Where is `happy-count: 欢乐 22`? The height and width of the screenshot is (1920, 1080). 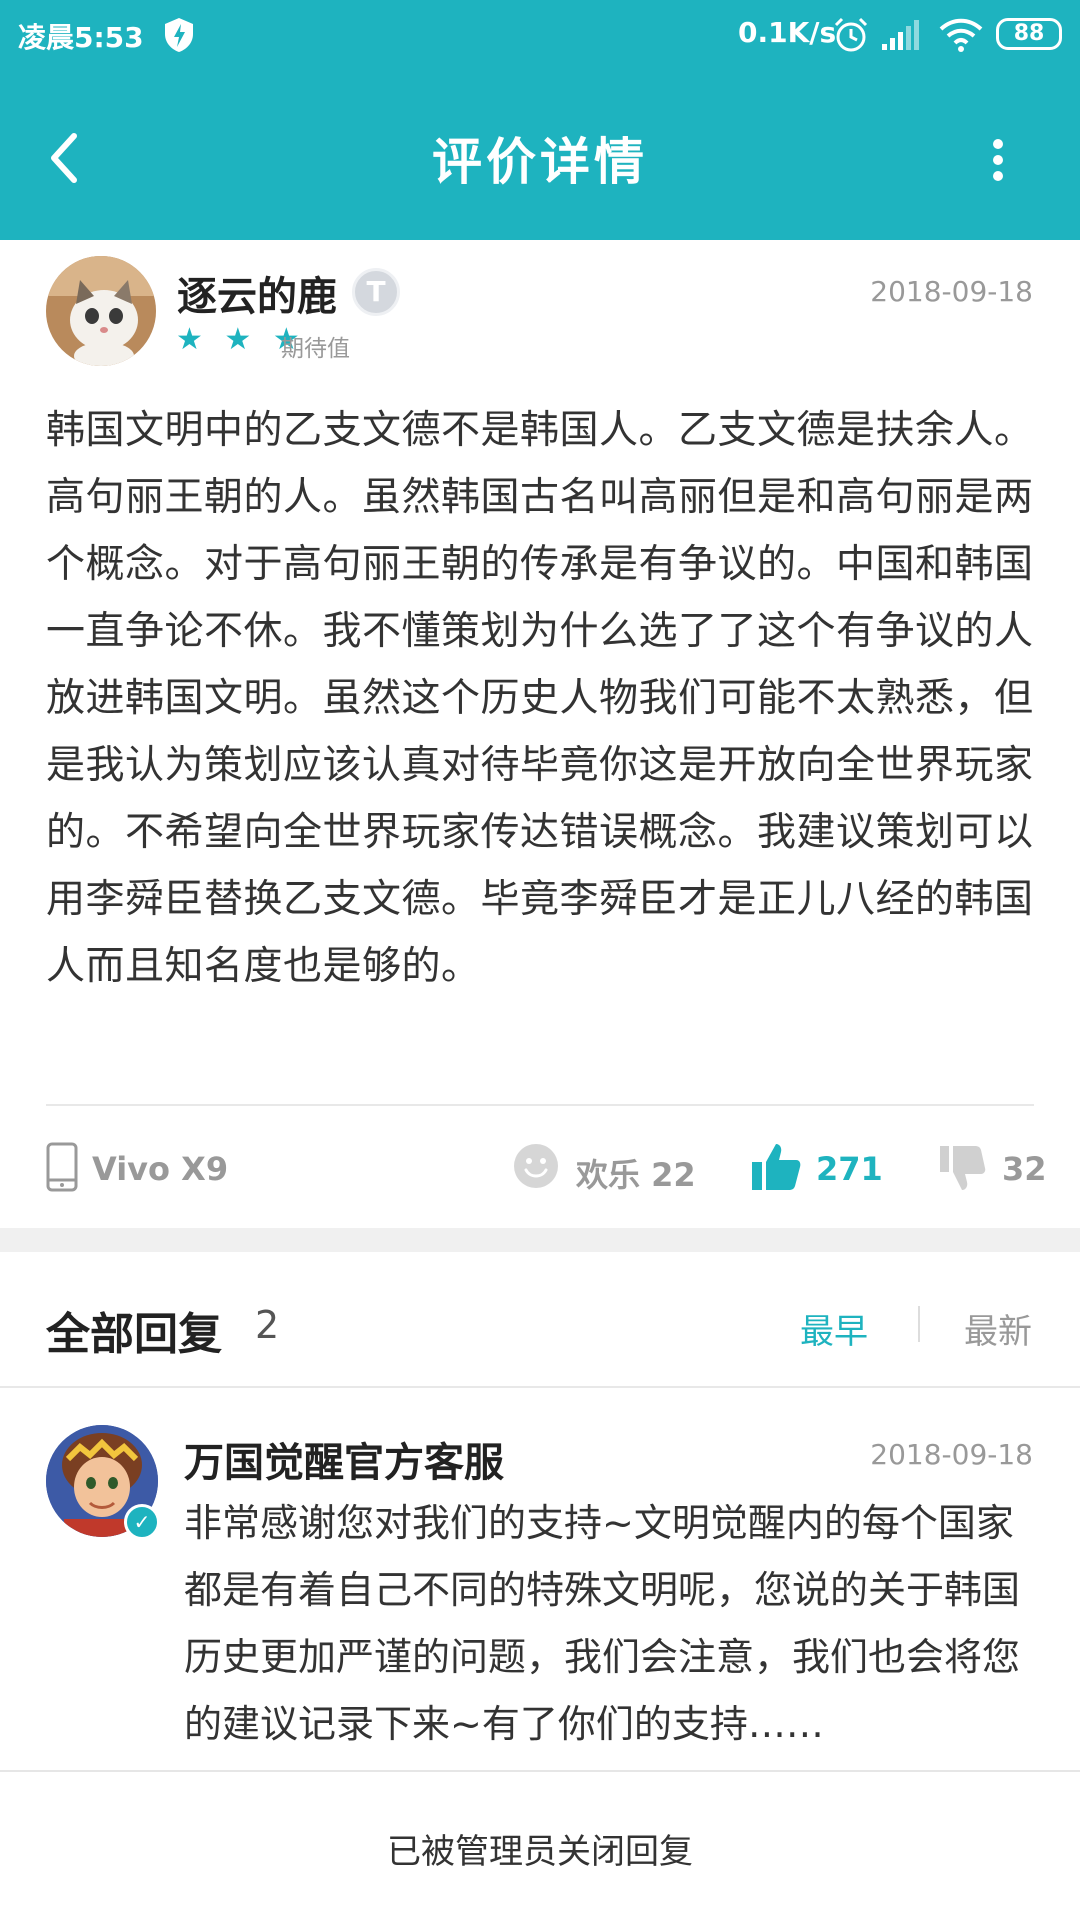 happy-count: 欢乐 22 is located at coordinates (636, 1173).